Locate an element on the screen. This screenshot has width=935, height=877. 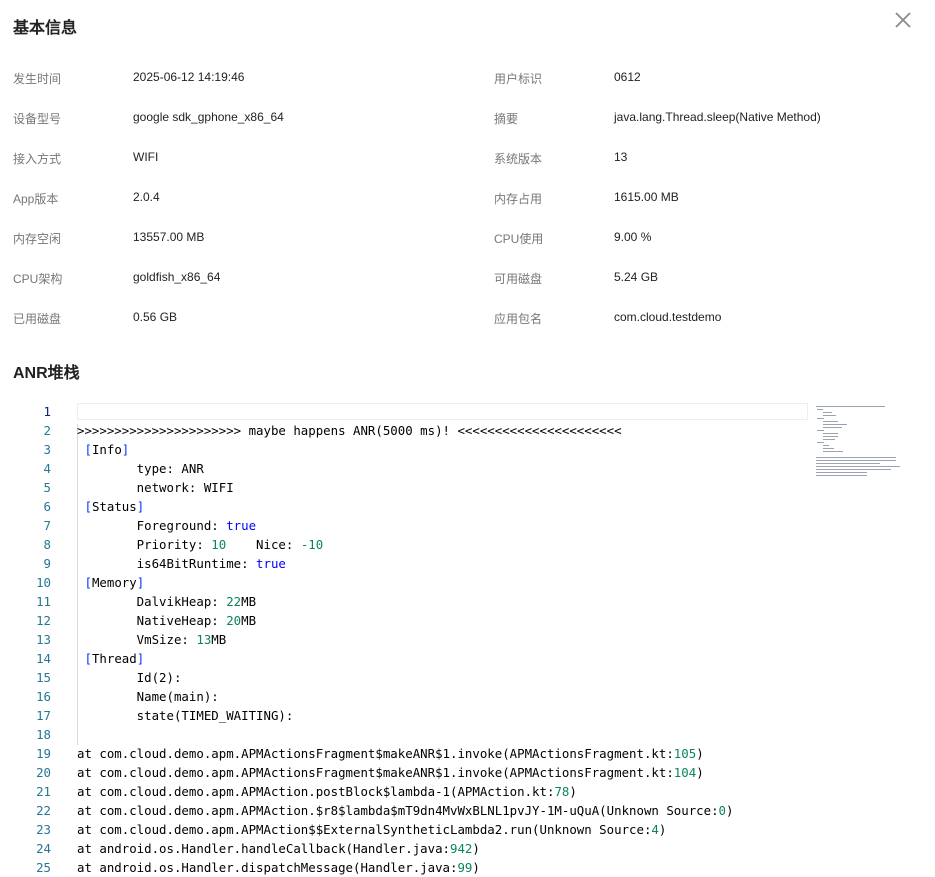
close-icon is located at coordinates (903, 20).